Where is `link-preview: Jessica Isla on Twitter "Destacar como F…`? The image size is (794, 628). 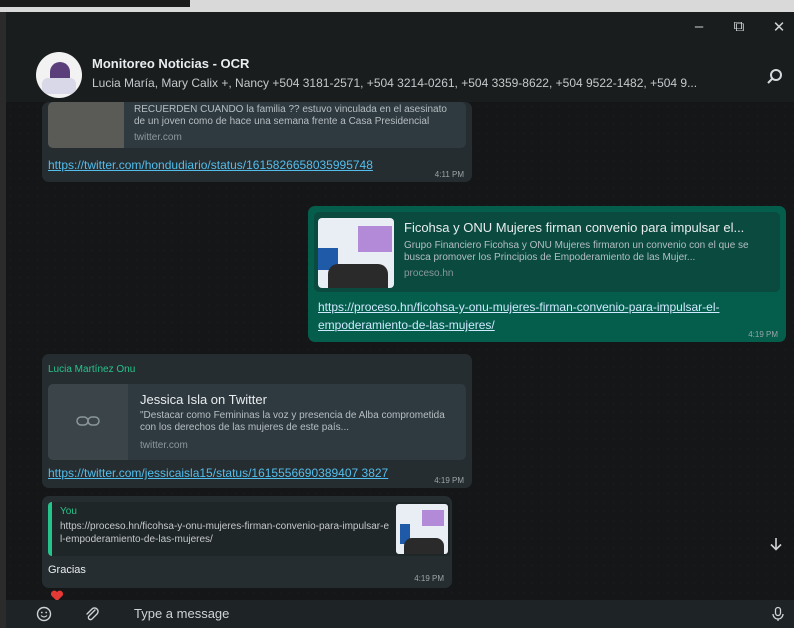
link-preview: Jessica Isla on Twitter "Destacar como F… is located at coordinates (257, 422).